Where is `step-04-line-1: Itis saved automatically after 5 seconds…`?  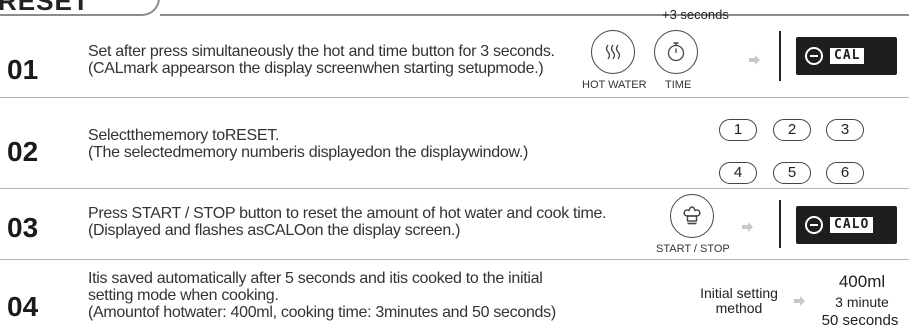 step-04-line-1: Itis saved automatically after 5 seconds… is located at coordinates (315, 278).